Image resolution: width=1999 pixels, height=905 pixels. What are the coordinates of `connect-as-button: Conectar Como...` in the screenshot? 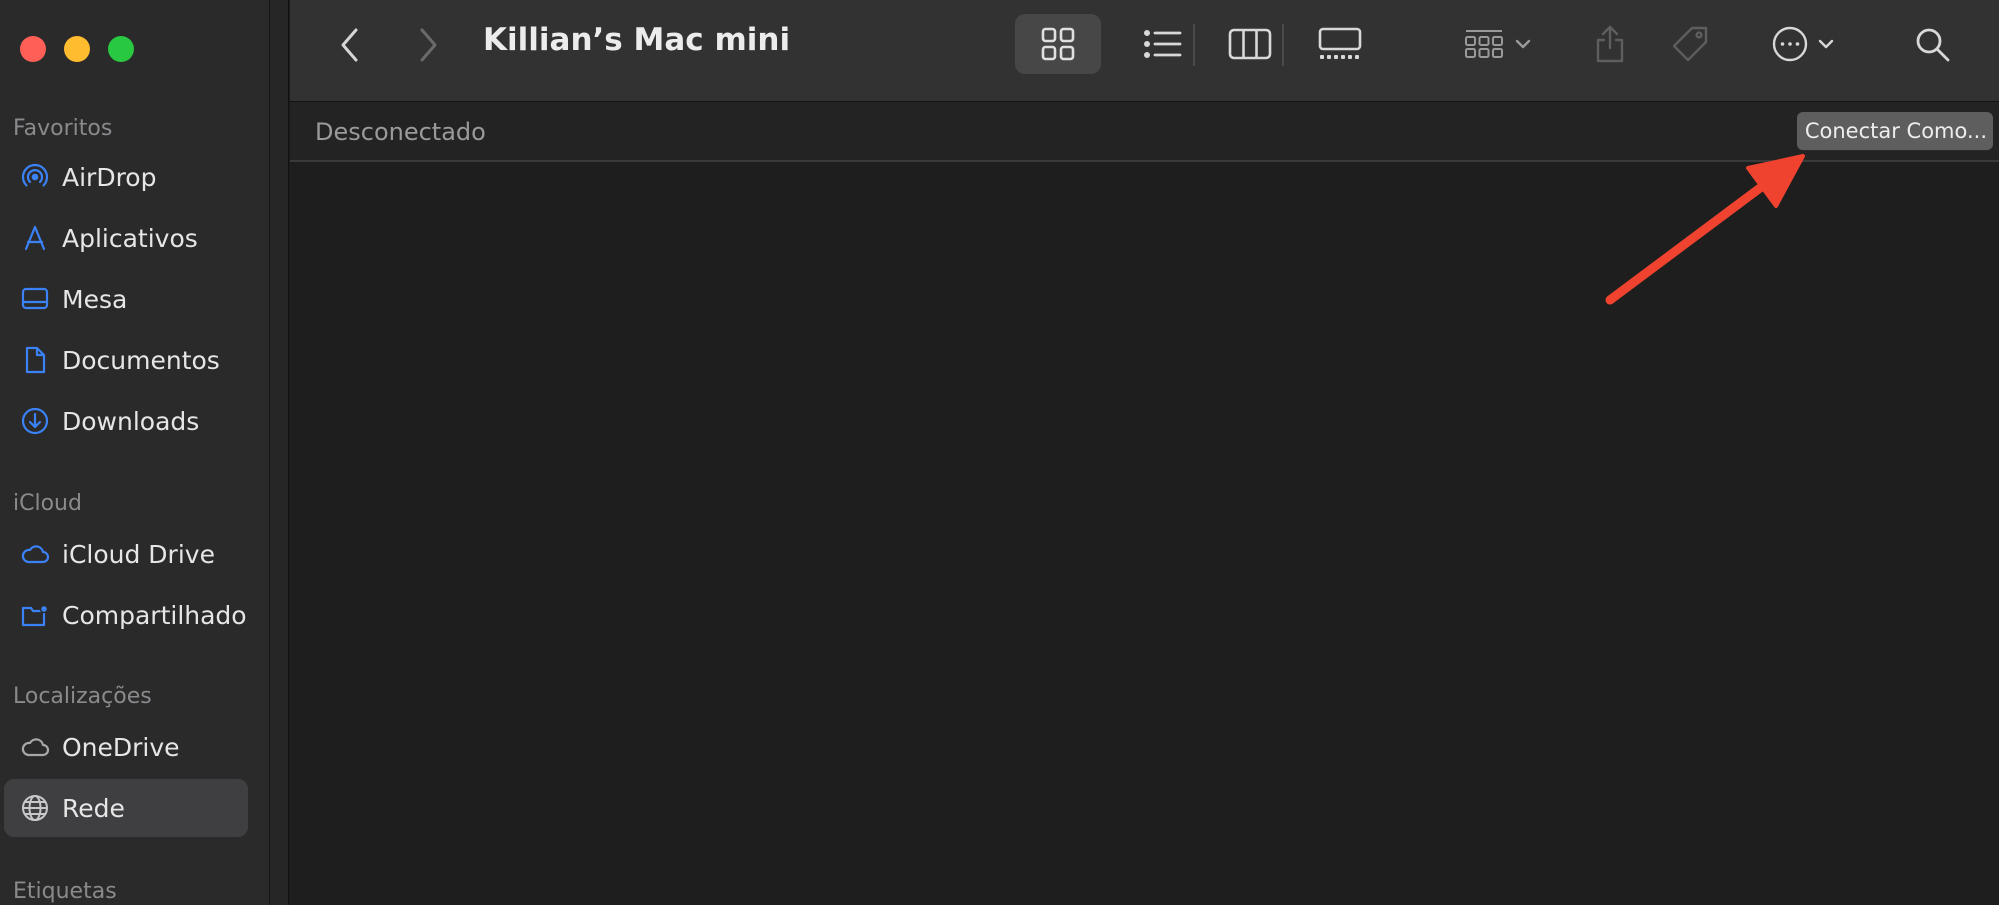 It's located at (1894, 131).